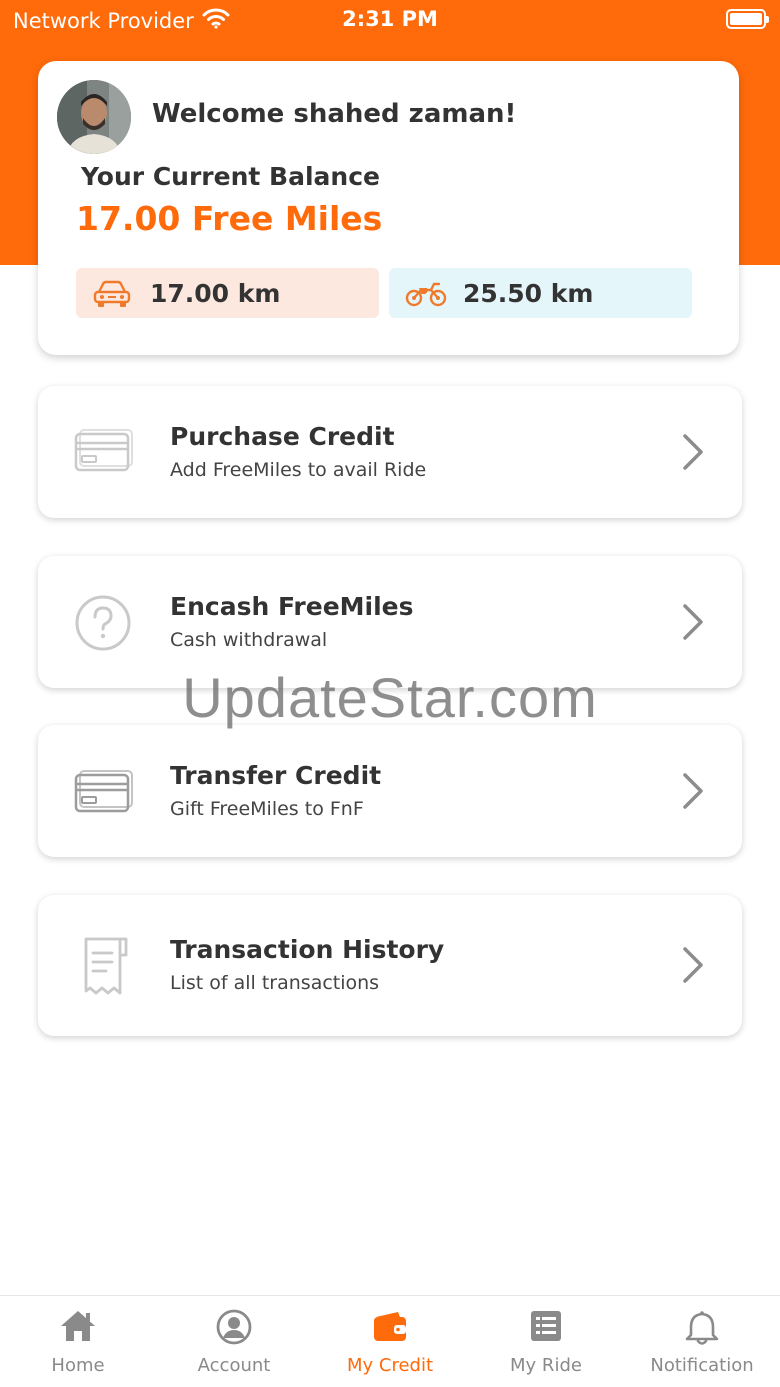 This screenshot has width=780, height=1387. What do you see at coordinates (234, 1365) in the screenshot?
I see `nav-account-label: Account` at bounding box center [234, 1365].